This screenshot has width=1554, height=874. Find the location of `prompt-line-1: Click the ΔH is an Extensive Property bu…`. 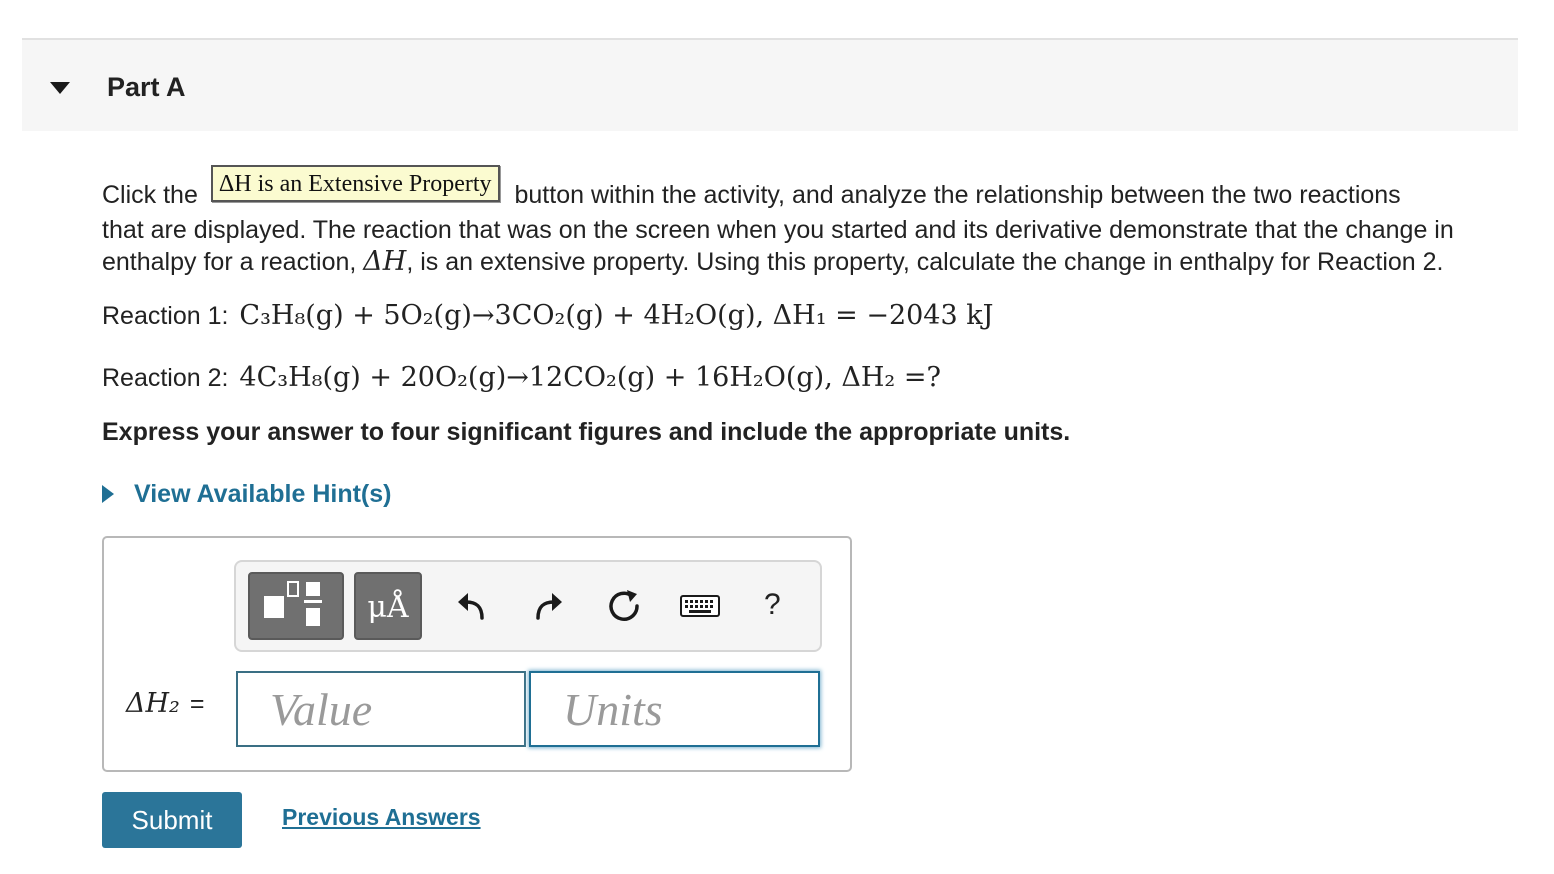

prompt-line-1: Click the ΔH is an Extensive Property bu… is located at coordinates (812, 189).